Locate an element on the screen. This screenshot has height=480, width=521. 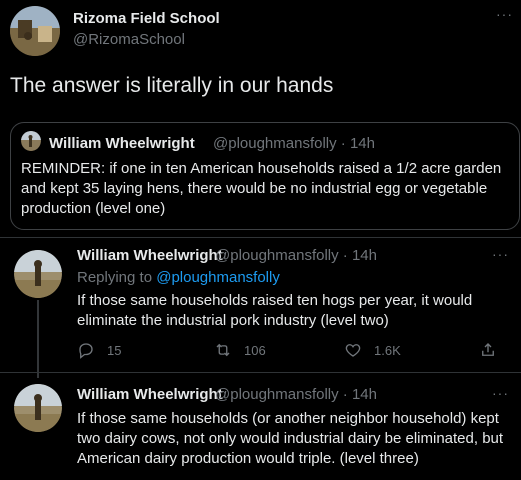
quote-author-handle: @ploughmansfolly · 14h is located at coordinates (294, 143).